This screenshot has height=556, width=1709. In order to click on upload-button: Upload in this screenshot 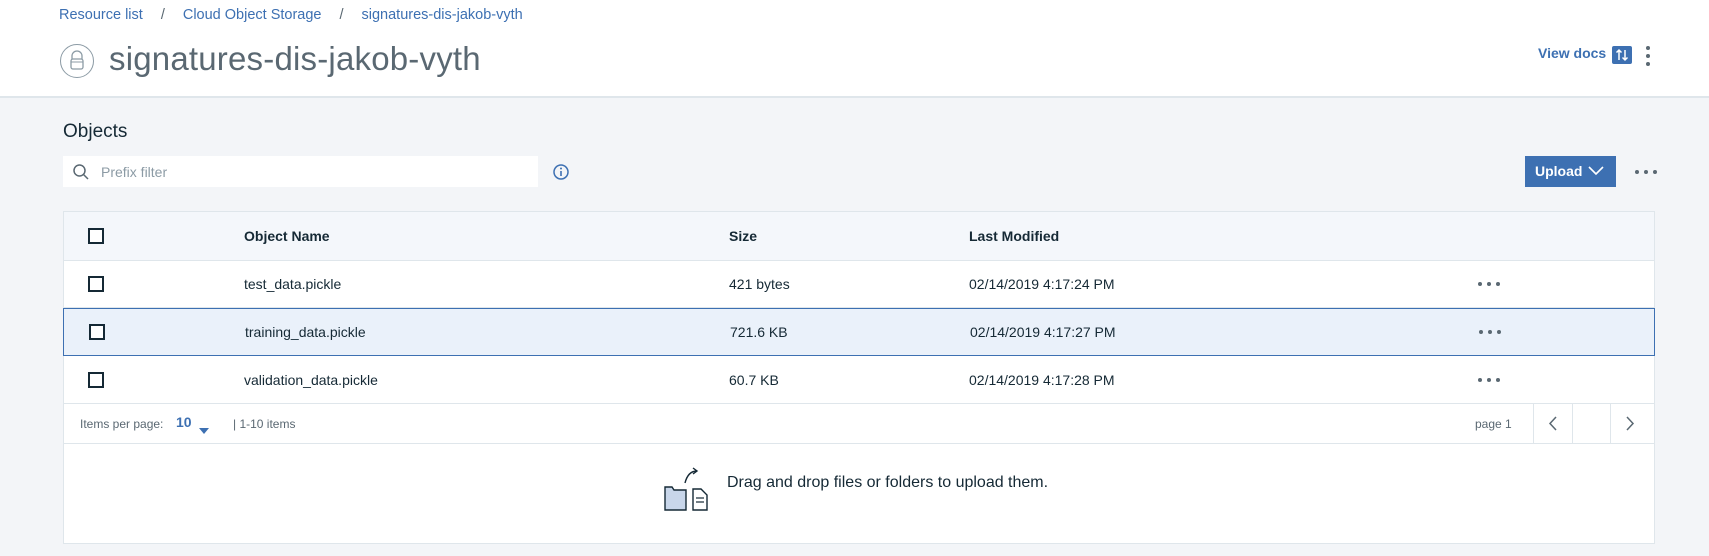, I will do `click(1570, 171)`.